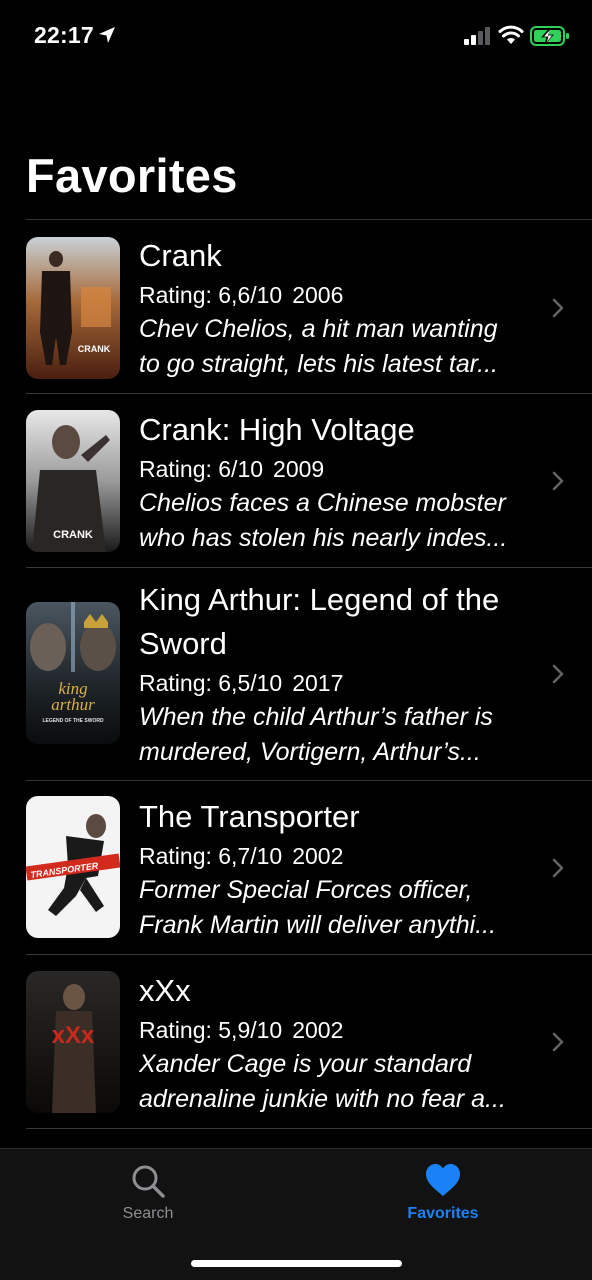 Image resolution: width=592 pixels, height=1280 pixels. Describe the element at coordinates (322, 503) in the screenshot. I see `movie-description-line1: Chelios faces a Chinese mobster` at that location.